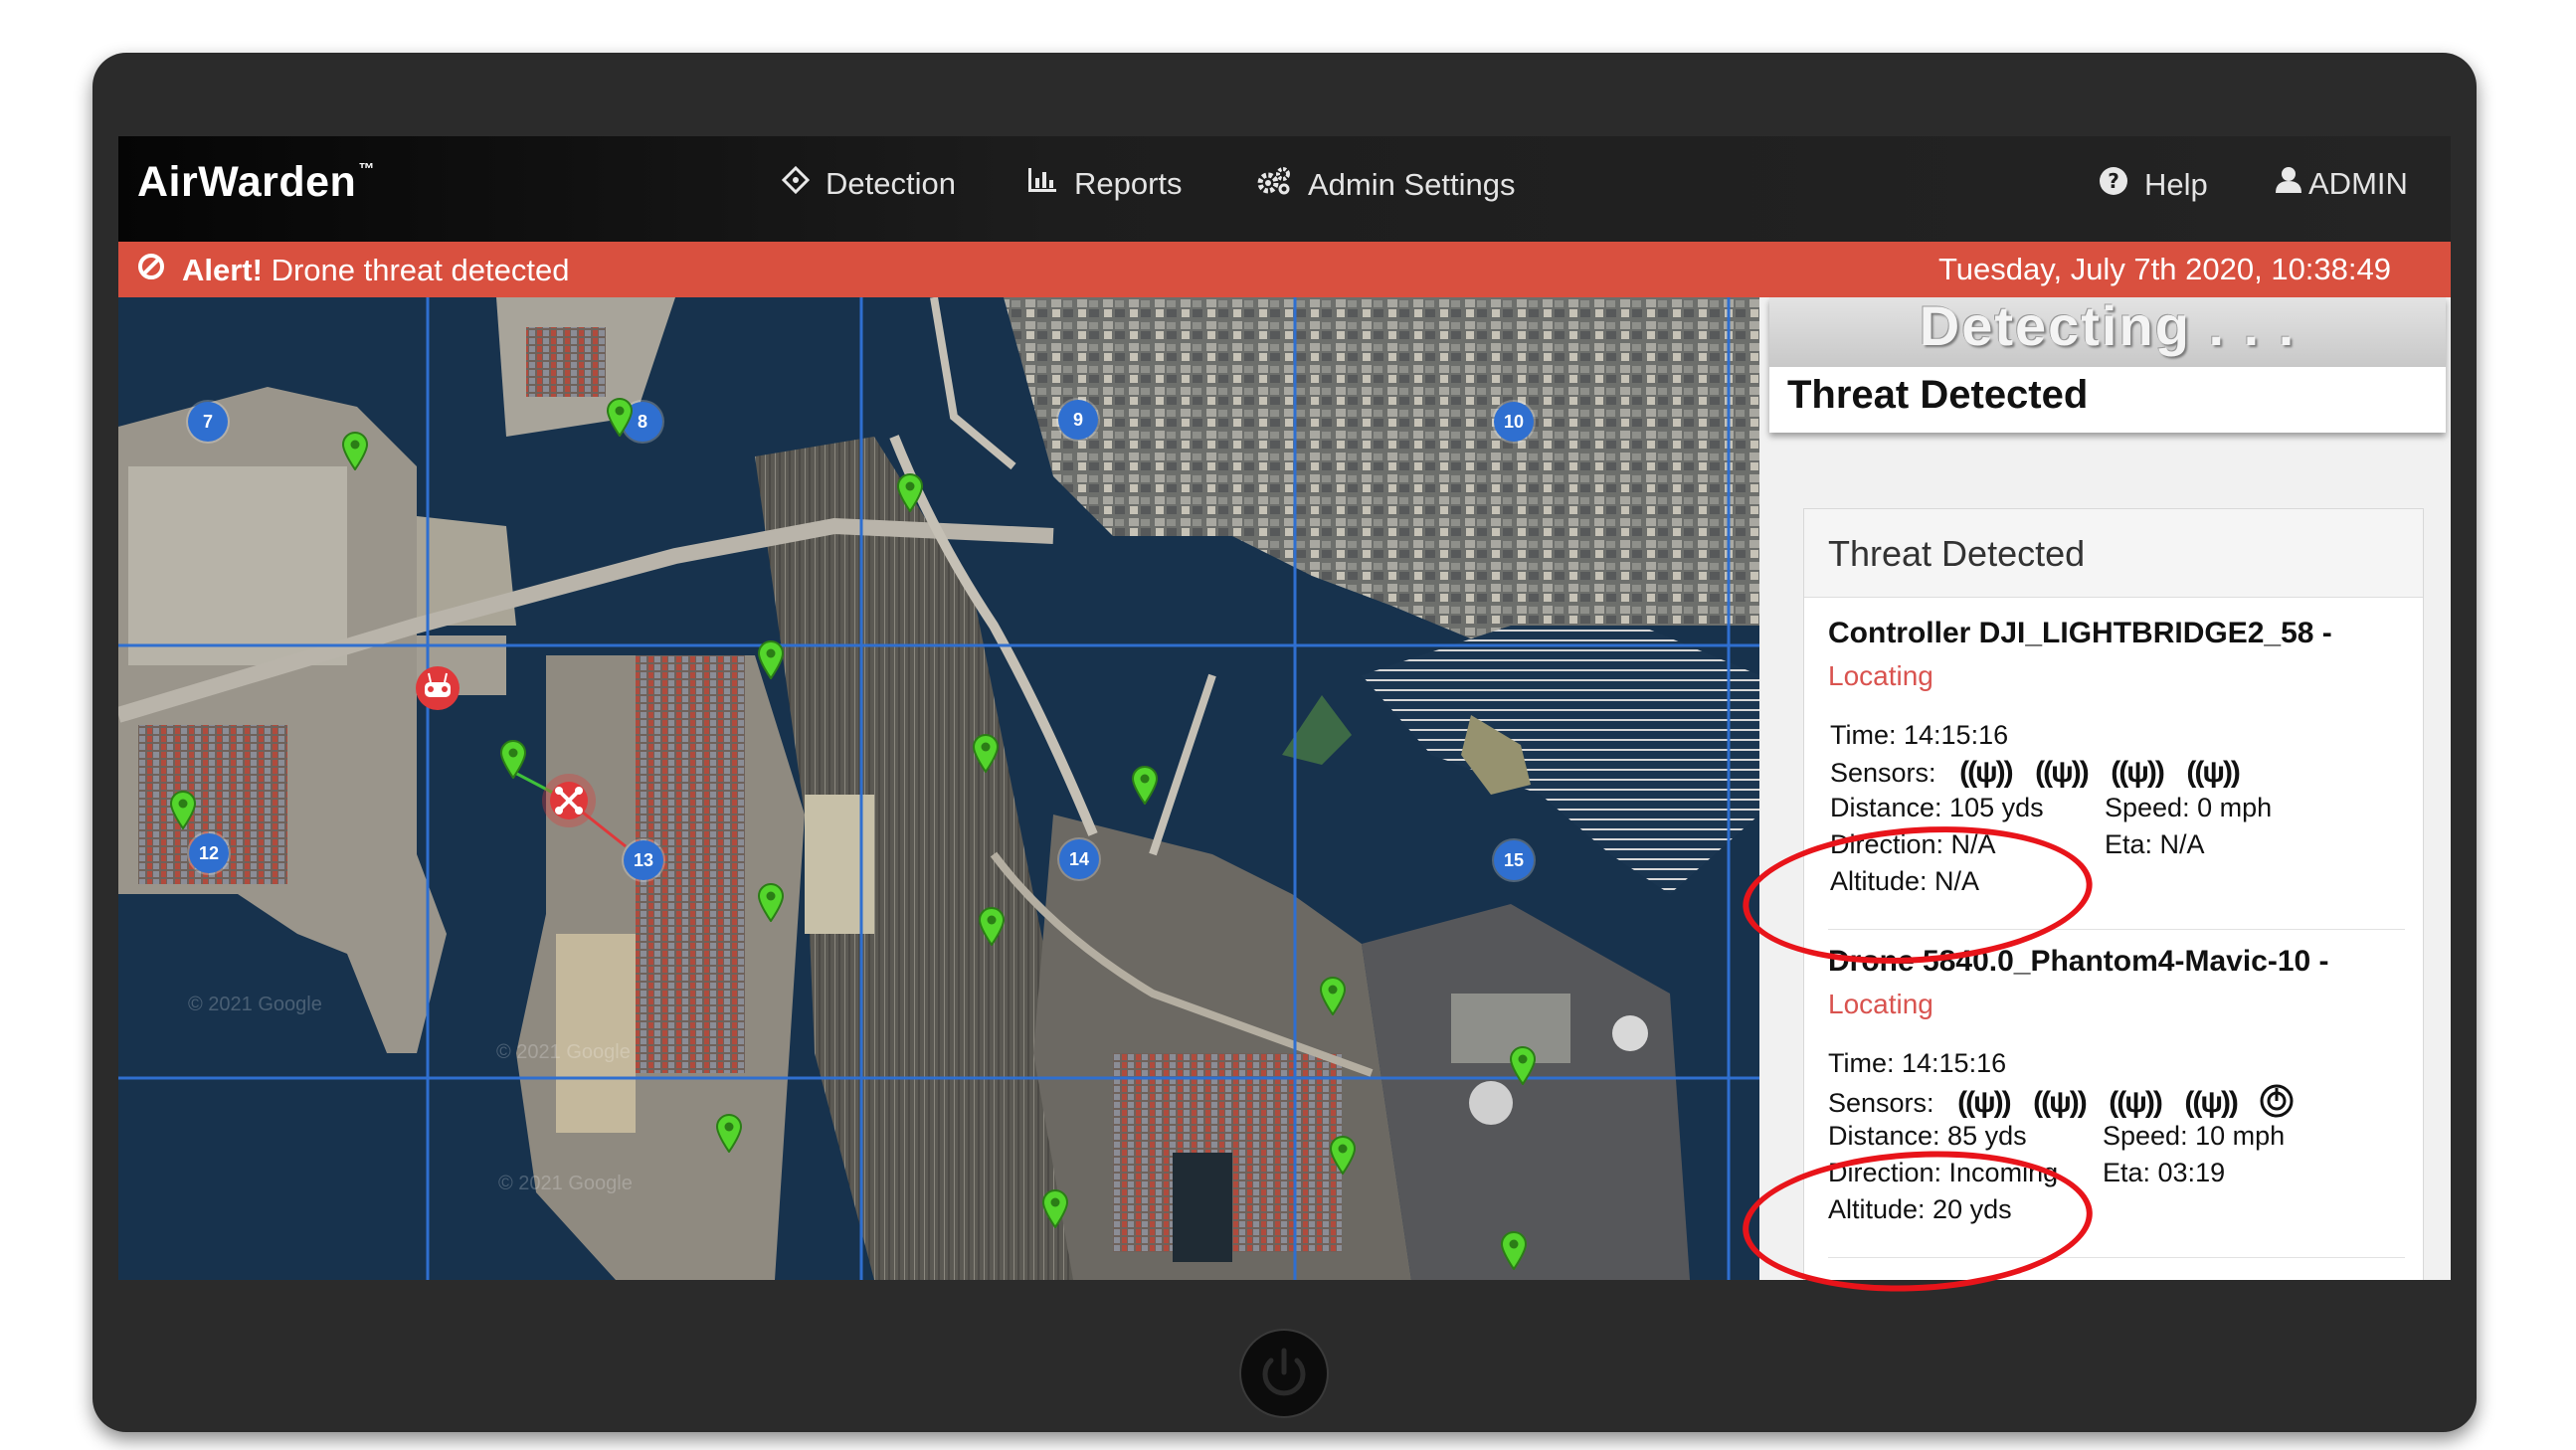  I want to click on sector-marker: 7, so click(208, 422).